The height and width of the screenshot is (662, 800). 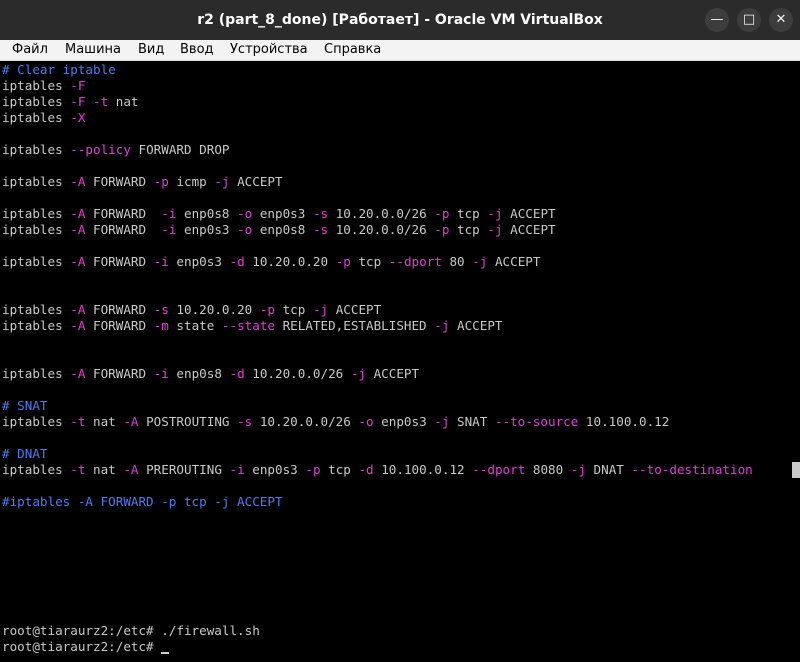 I want to click on command-text: icmp, so click(x=191, y=181).